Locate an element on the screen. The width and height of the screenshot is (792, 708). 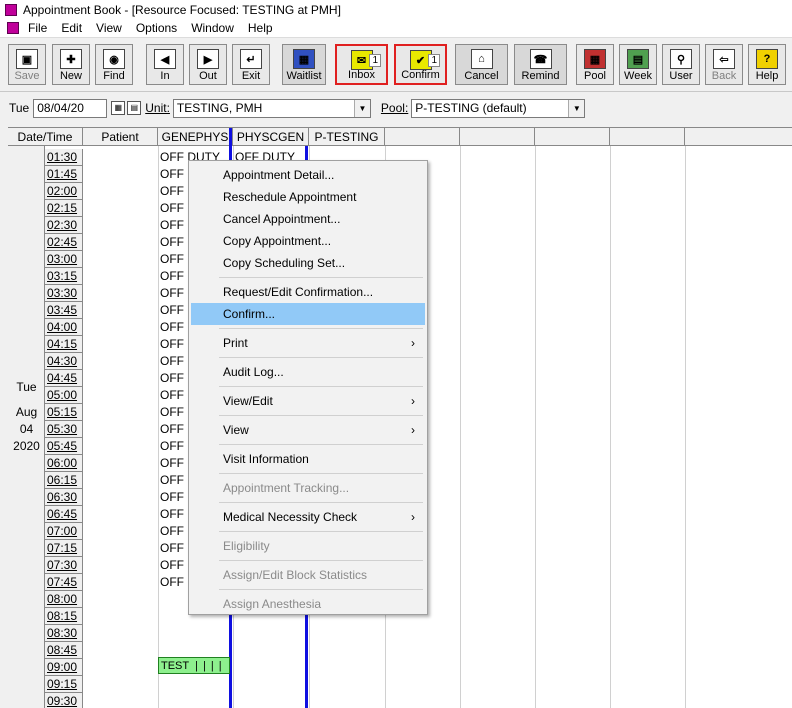
time-slot-label: 08:00 is located at coordinates (64, 599).